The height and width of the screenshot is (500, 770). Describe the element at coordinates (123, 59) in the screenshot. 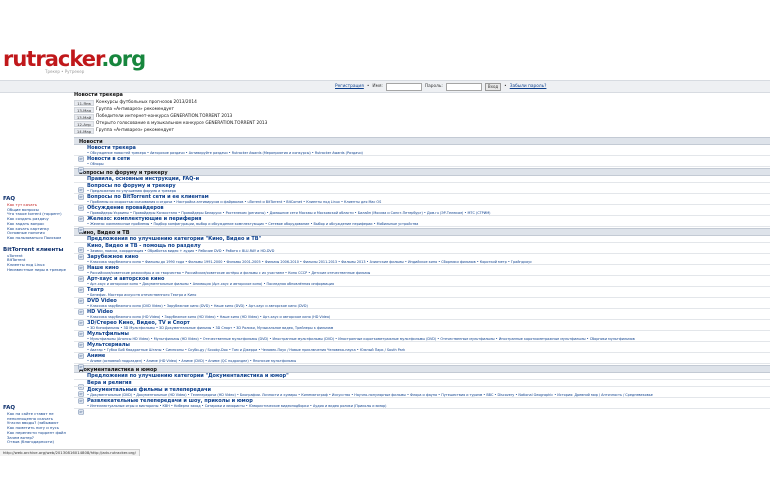

I see `logo-text-ext: .org` at that location.